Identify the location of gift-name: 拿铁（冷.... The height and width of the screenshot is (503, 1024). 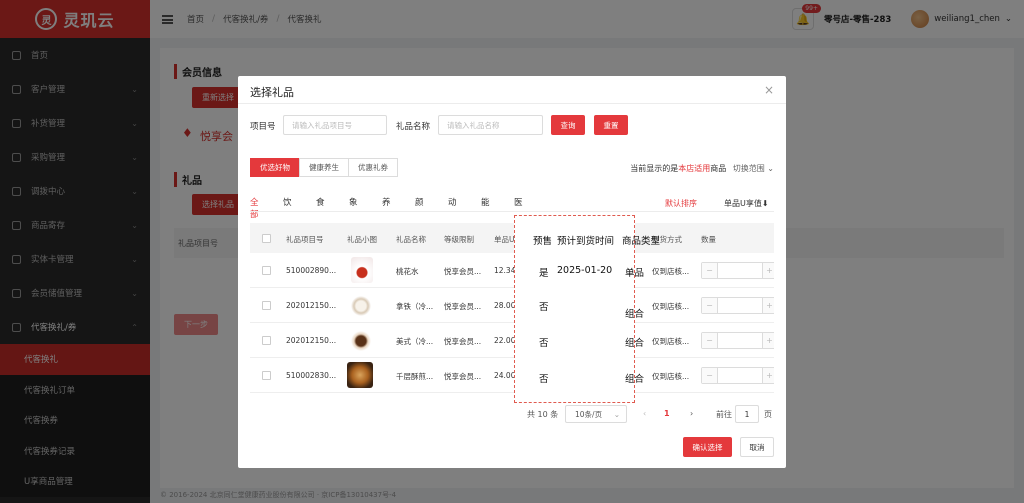
(415, 306).